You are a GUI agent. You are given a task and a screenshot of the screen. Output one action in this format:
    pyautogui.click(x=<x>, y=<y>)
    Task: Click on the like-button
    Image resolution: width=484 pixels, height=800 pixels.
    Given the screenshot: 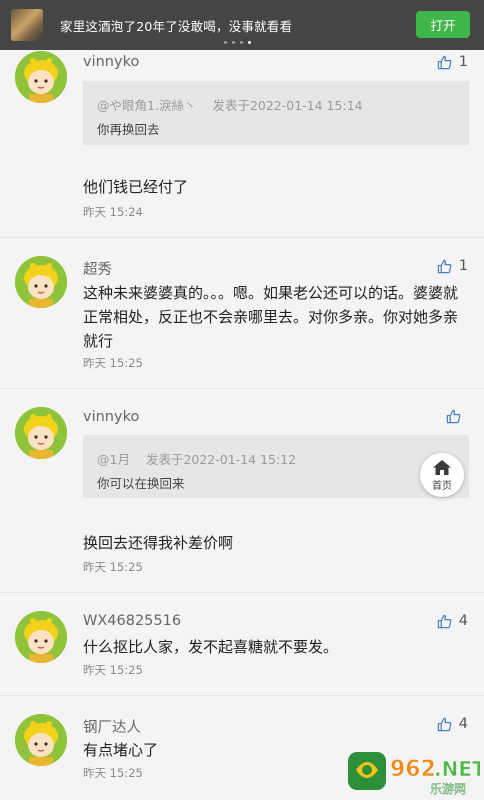 What is the action you would take?
    pyautogui.click(x=457, y=416)
    